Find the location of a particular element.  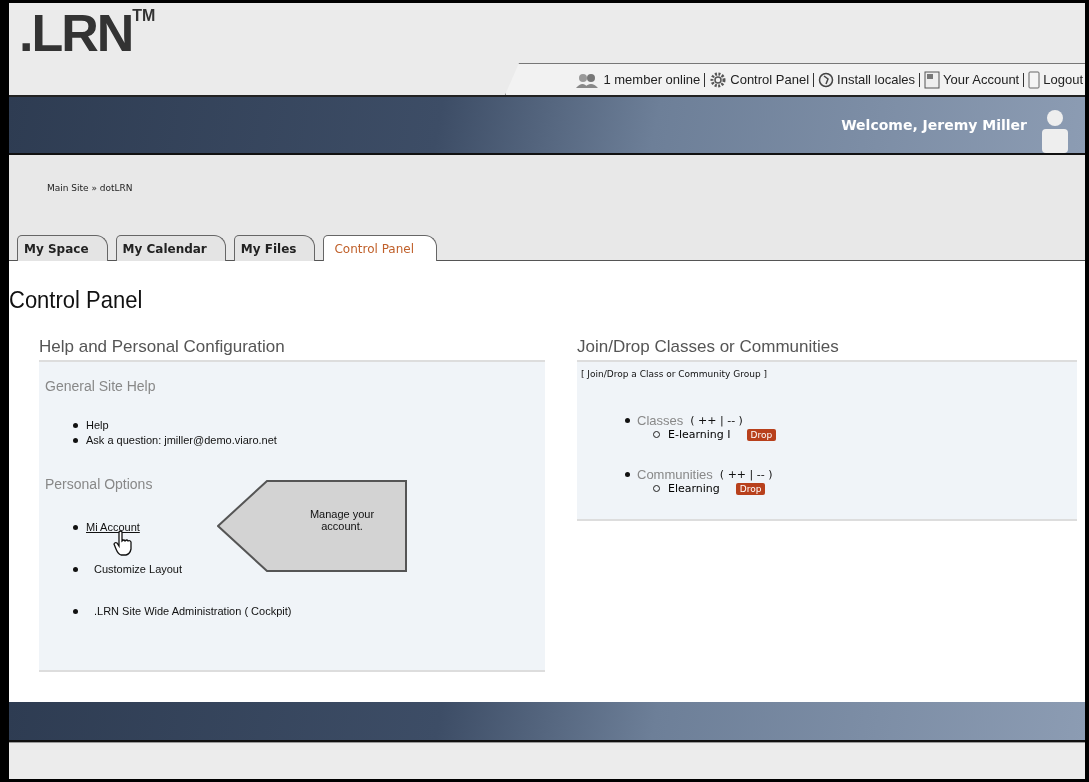

globe-icon is located at coordinates (826, 79).